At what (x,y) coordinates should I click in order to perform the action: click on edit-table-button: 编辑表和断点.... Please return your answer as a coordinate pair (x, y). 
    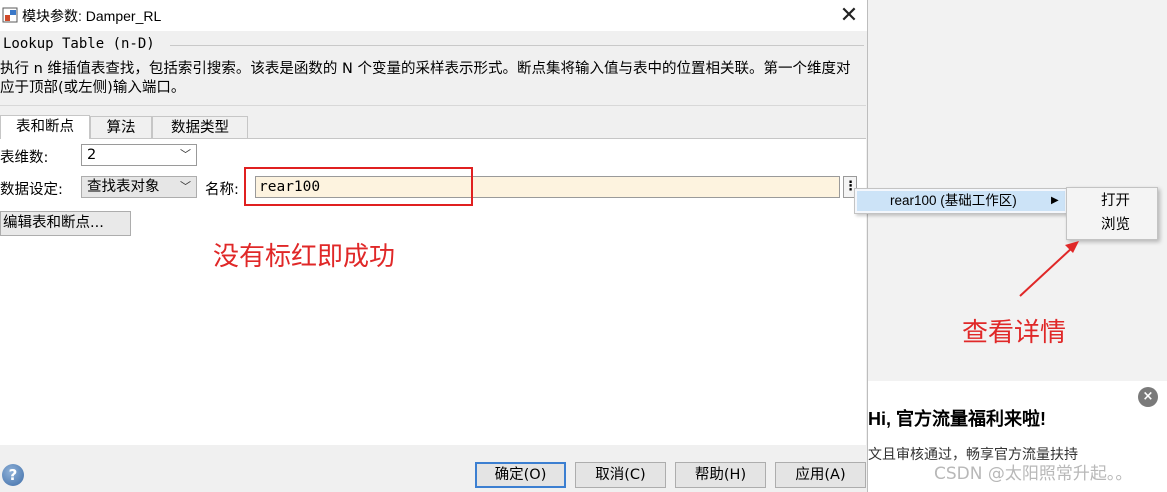
    Looking at the image, I should click on (65, 223).